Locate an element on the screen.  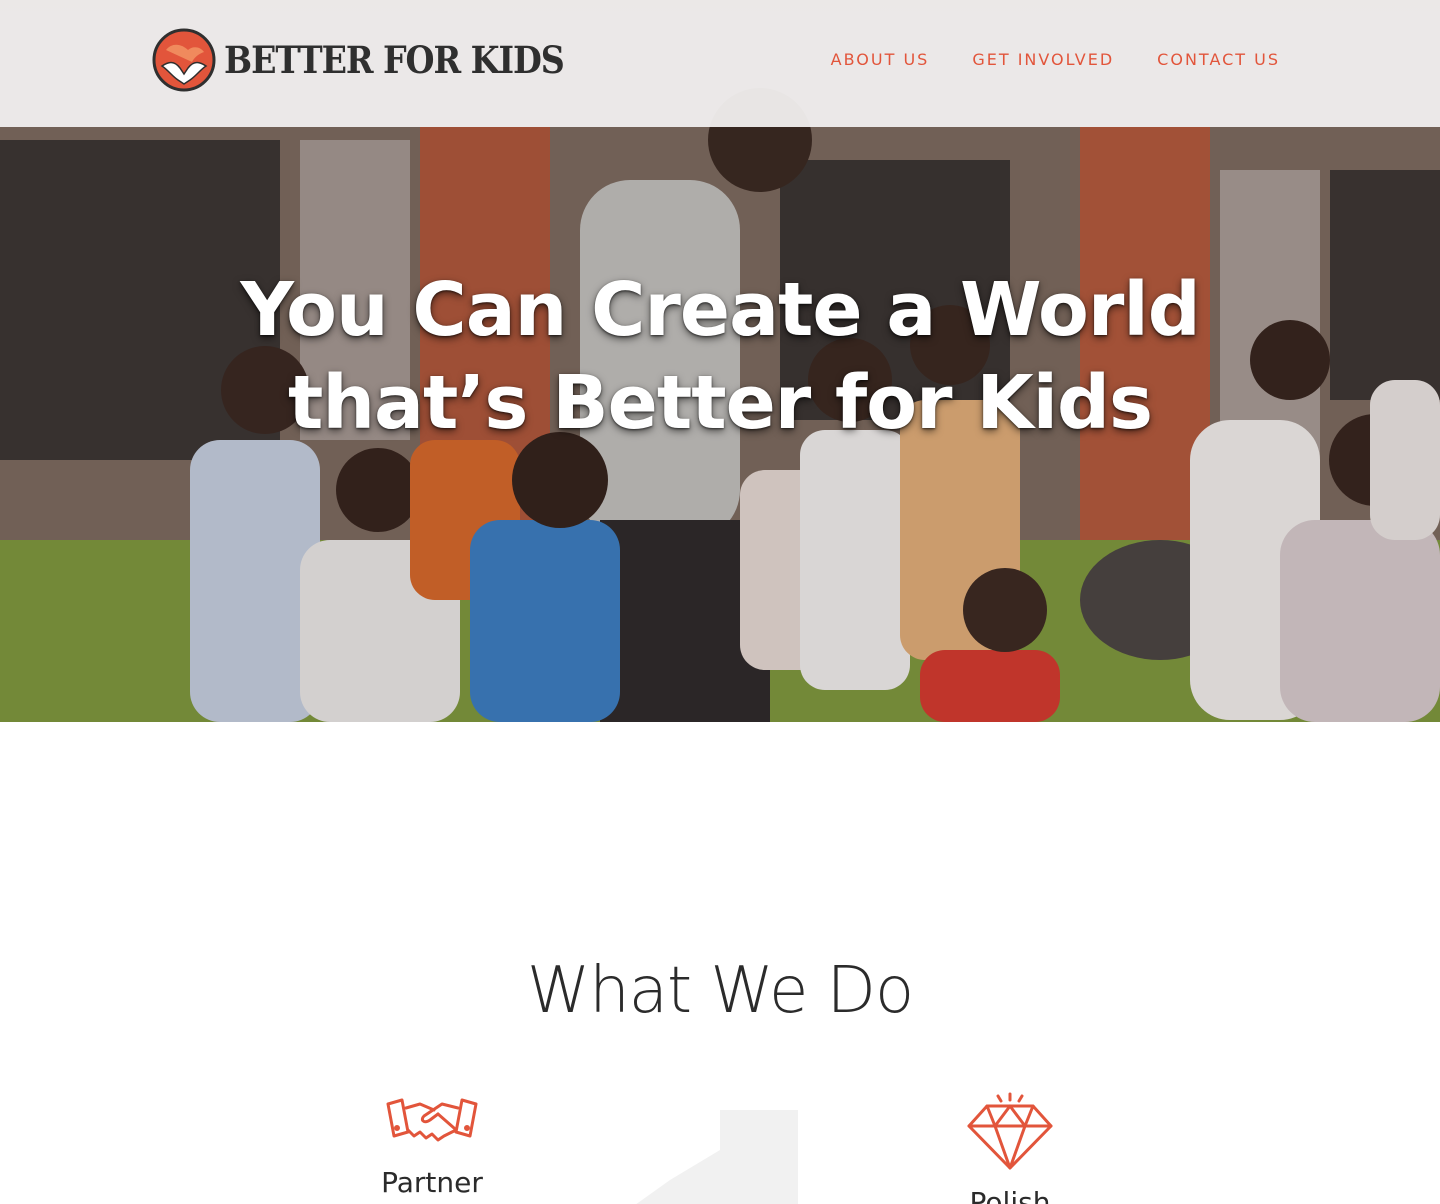
nav-about-us: ABOUT US is located at coordinates (880, 59).